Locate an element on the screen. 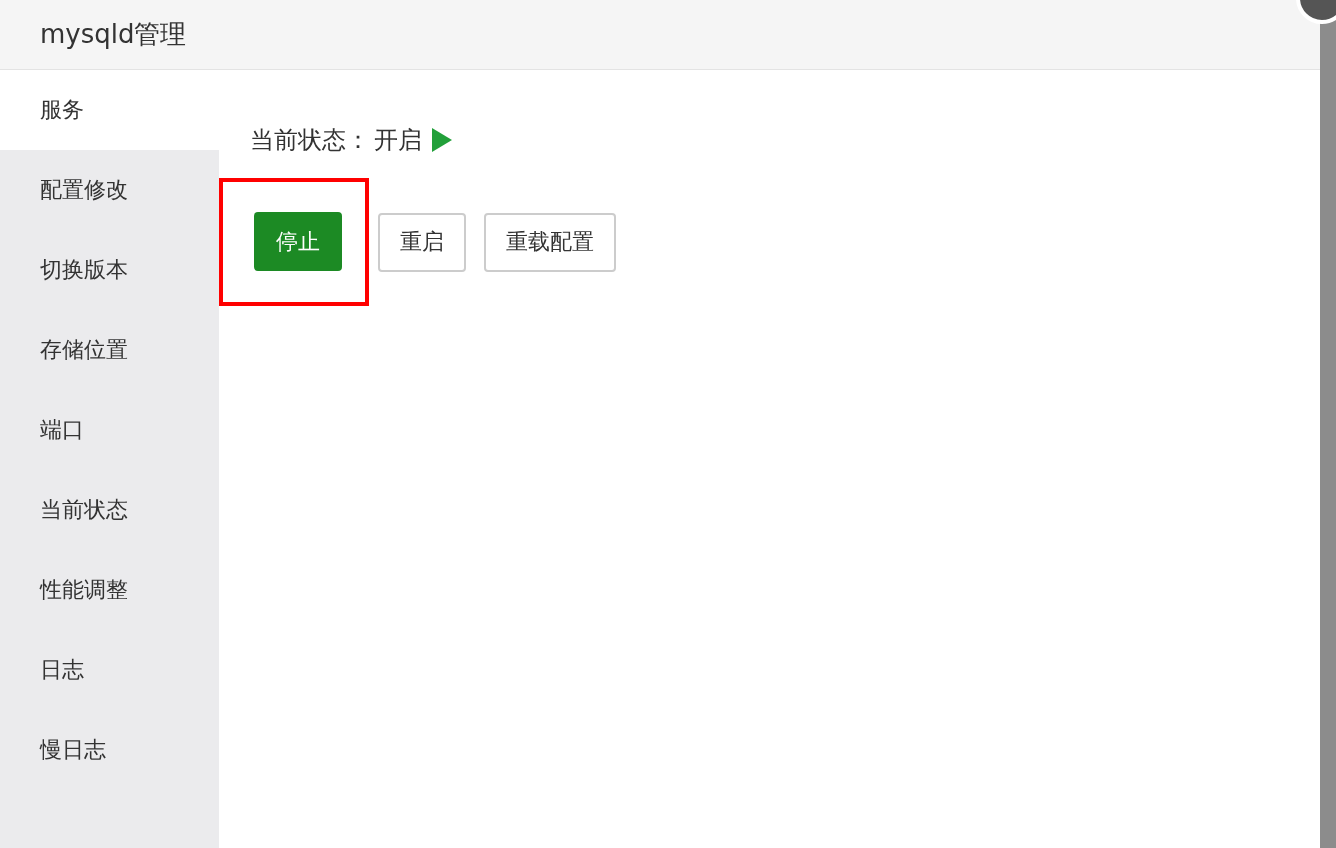 The height and width of the screenshot is (848, 1336). dialog-title: mysqld管理 is located at coordinates (113, 34).